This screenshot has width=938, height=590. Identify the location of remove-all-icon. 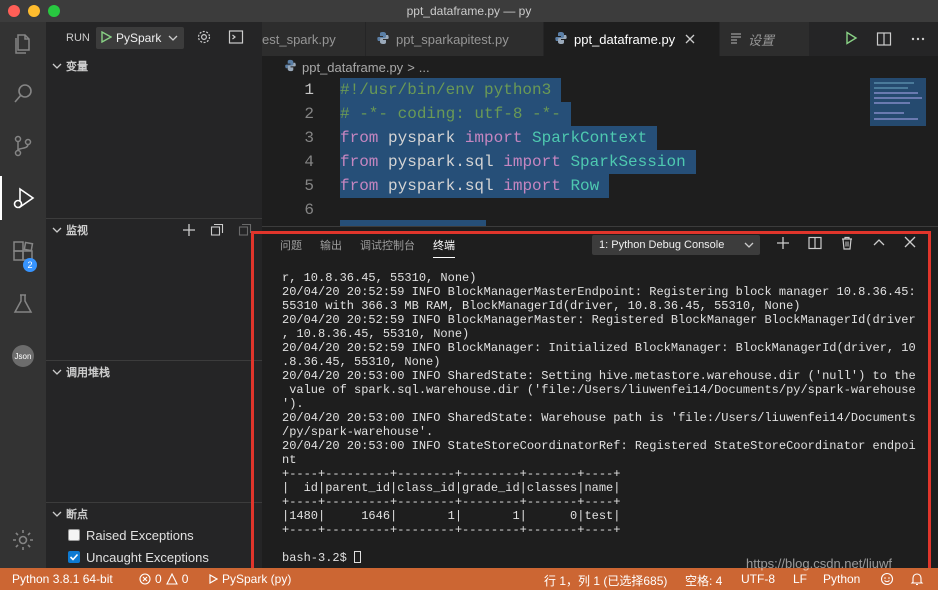
(245, 230).